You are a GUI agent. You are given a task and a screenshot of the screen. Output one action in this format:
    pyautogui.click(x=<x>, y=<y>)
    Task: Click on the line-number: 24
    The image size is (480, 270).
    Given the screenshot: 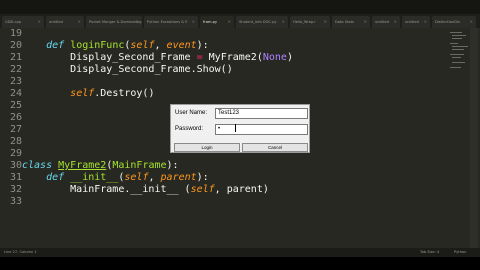 What is the action you would take?
    pyautogui.click(x=15, y=93)
    